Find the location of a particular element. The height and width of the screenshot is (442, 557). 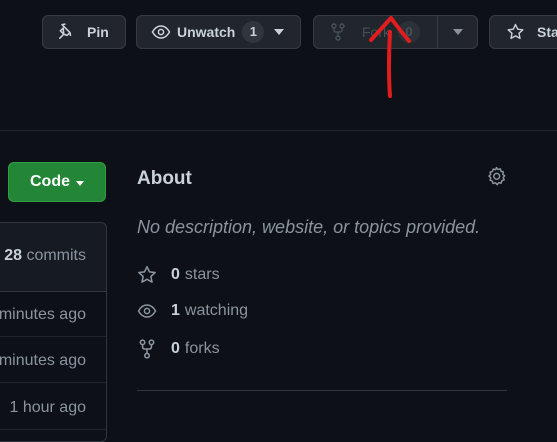

fork-dropdown-button is located at coordinates (457, 32).